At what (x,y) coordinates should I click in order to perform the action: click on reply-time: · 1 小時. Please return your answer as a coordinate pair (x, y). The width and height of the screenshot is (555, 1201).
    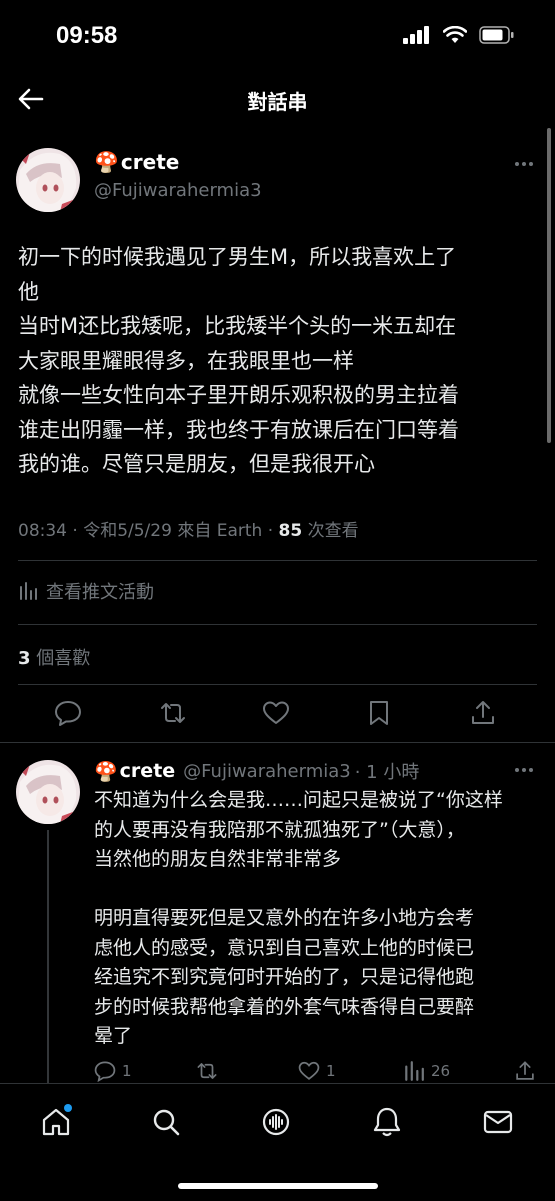
    Looking at the image, I should click on (387, 772).